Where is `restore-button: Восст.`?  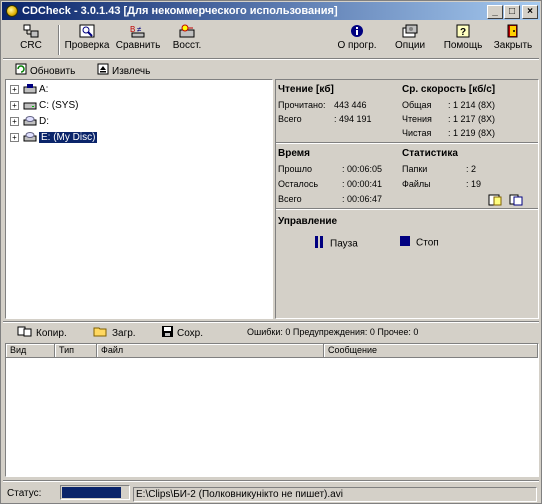
restore-button: Восст. is located at coordinates (187, 40).